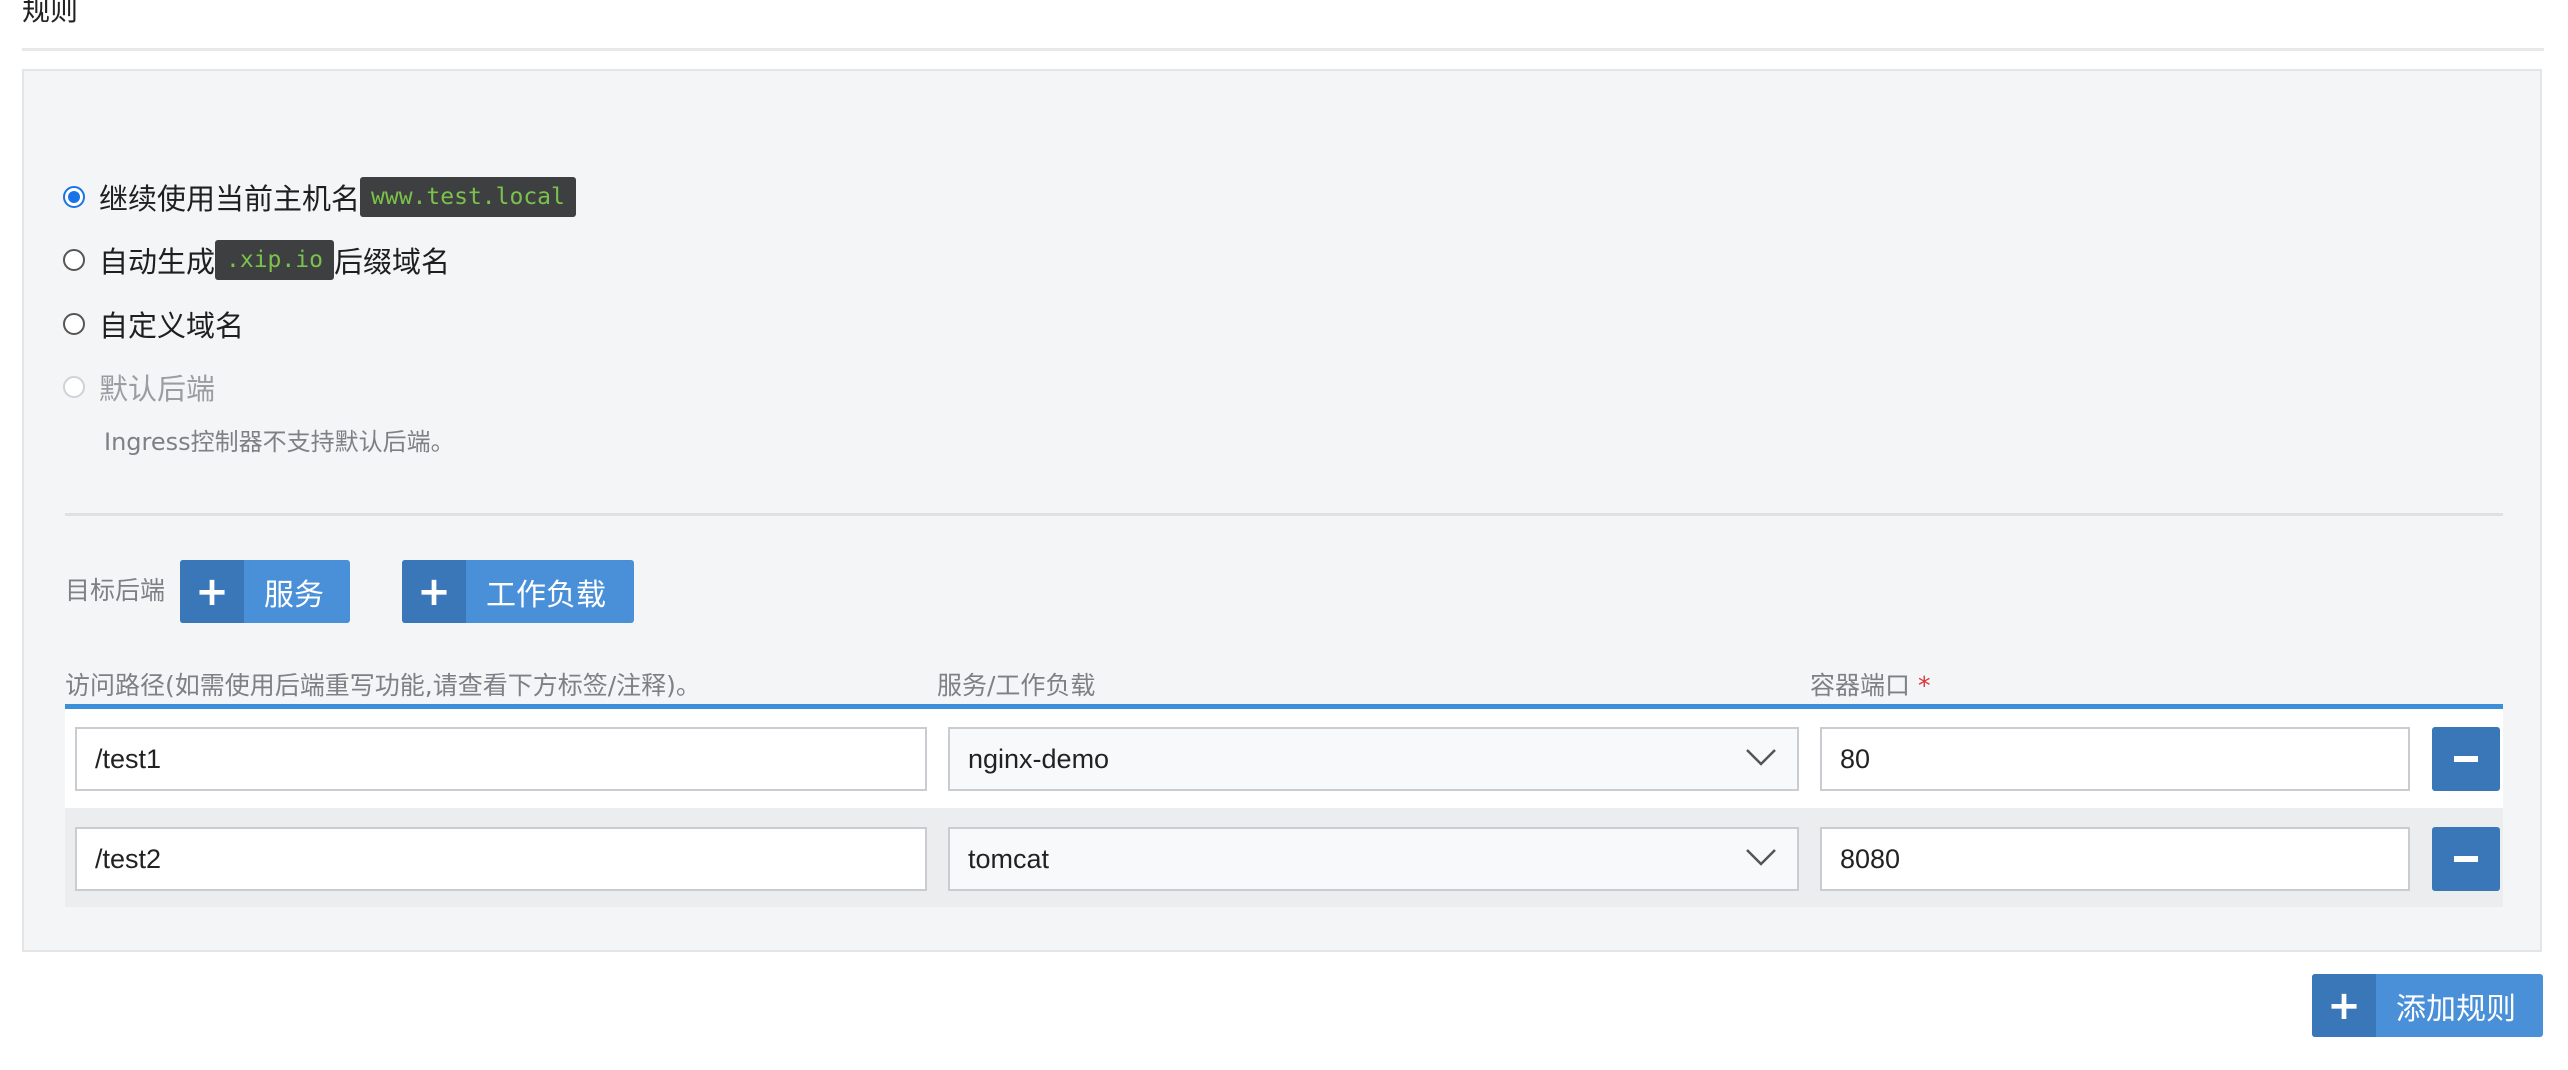 Image resolution: width=2568 pixels, height=1070 pixels. I want to click on path-input: /test1, so click(501, 759).